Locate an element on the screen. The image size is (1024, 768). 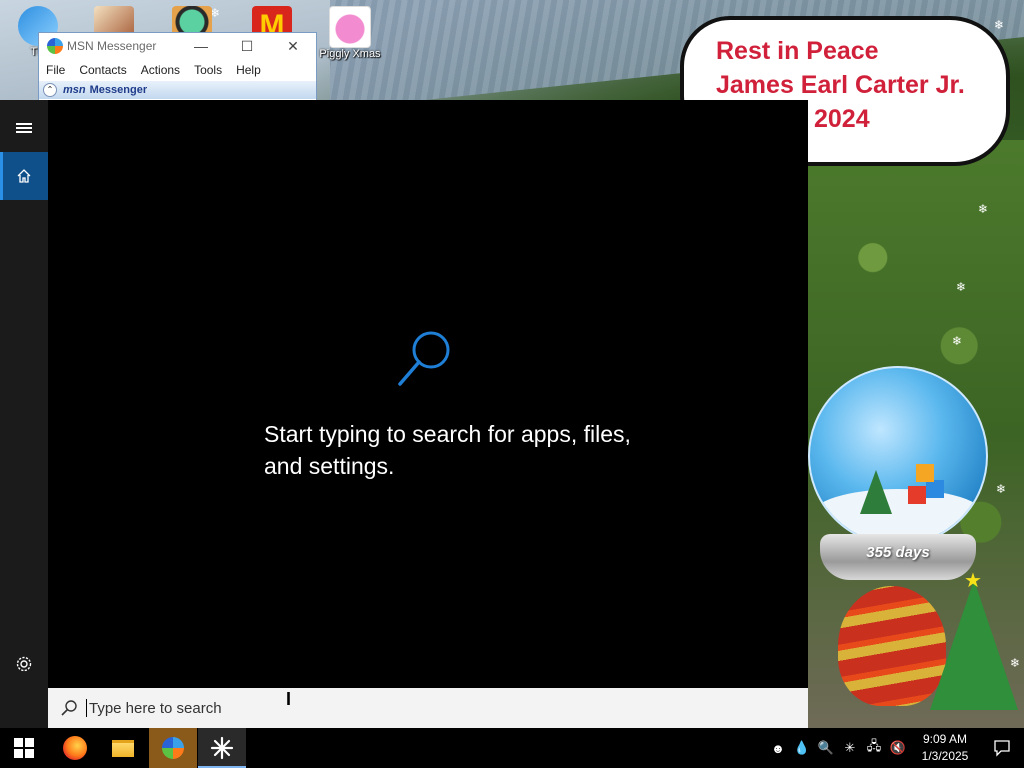
search-left-rail is located at coordinates (24, 414).